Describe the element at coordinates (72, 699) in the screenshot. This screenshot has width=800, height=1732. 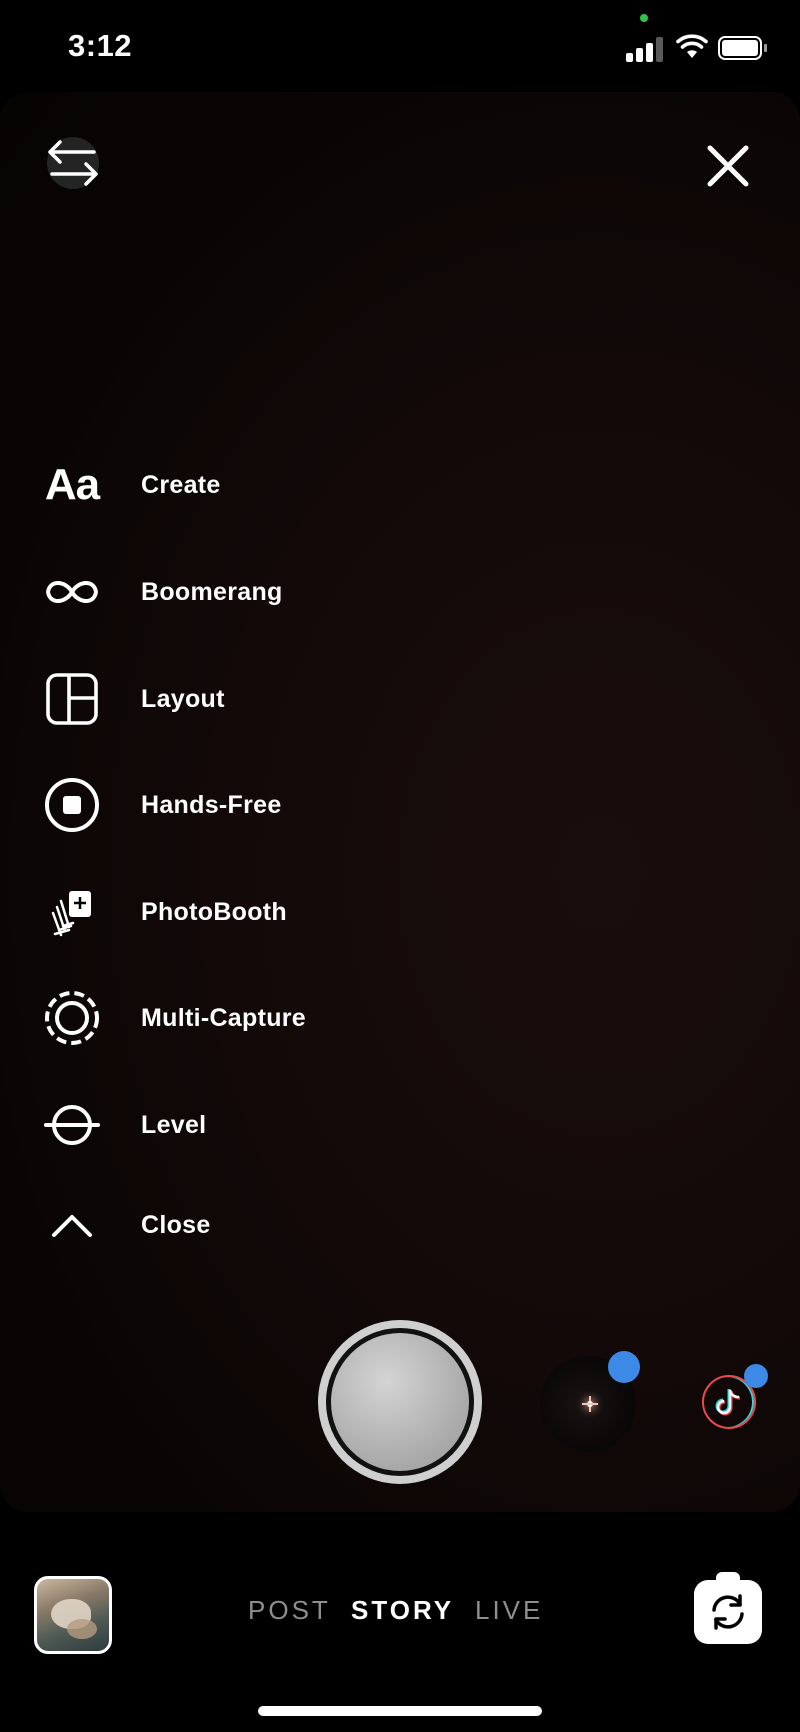
I see `layout-grid-icon` at that location.